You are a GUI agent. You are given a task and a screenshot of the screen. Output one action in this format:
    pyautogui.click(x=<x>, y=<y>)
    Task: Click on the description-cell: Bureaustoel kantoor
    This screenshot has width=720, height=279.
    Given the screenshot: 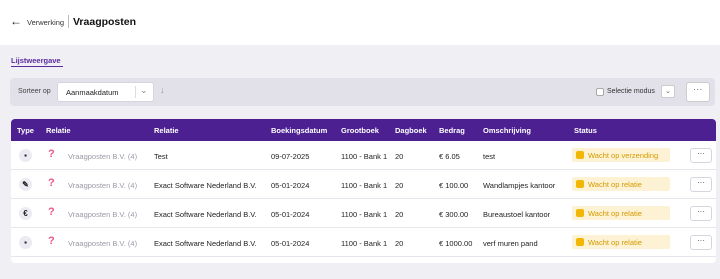 What is the action you would take?
    pyautogui.click(x=517, y=214)
    